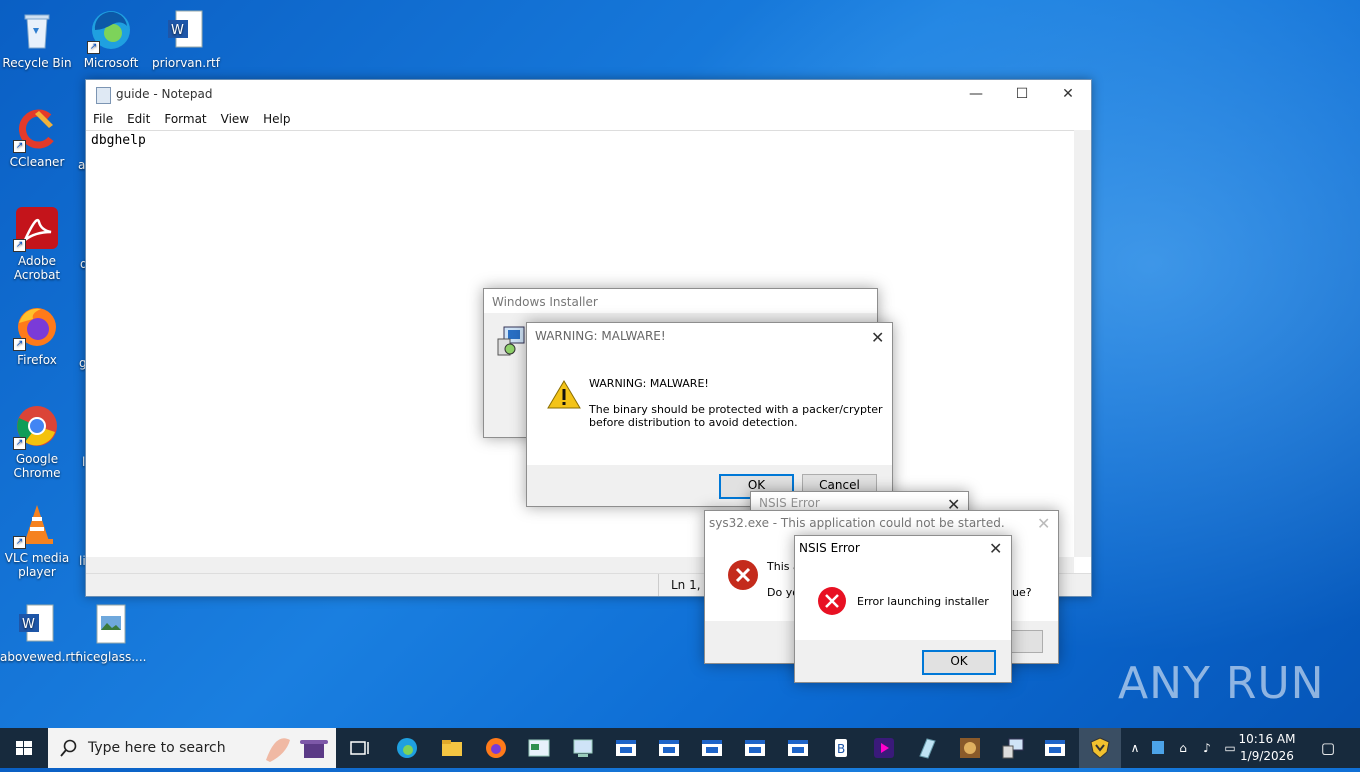 This screenshot has height=772, width=1360. I want to click on clock-time: 10:16 AM, so click(1267, 739).